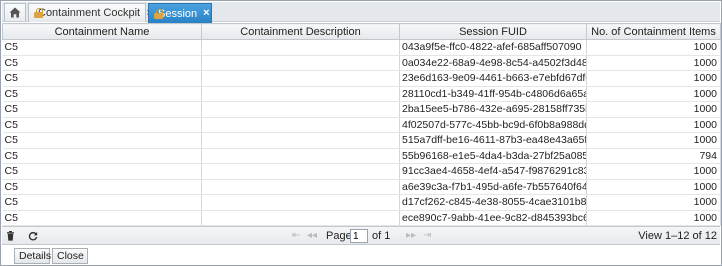  What do you see at coordinates (33, 236) in the screenshot?
I see `refresh-icon` at bounding box center [33, 236].